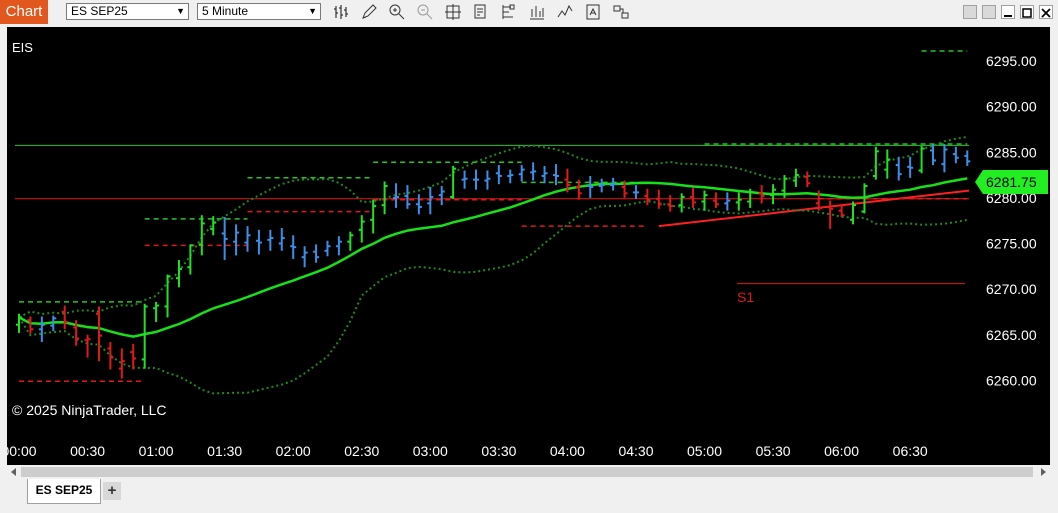 This screenshot has height=513, width=1058. What do you see at coordinates (22, 47) in the screenshot?
I see `symbol-label: EIS` at bounding box center [22, 47].